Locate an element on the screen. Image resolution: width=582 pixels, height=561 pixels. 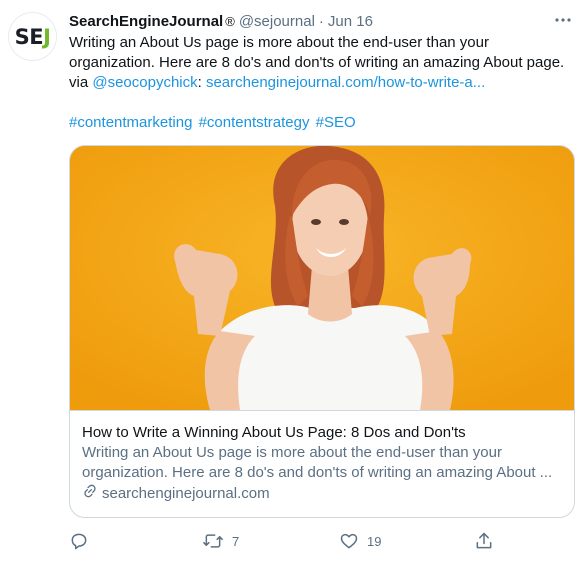
avatar-letter-e: E is located at coordinates (36, 36).